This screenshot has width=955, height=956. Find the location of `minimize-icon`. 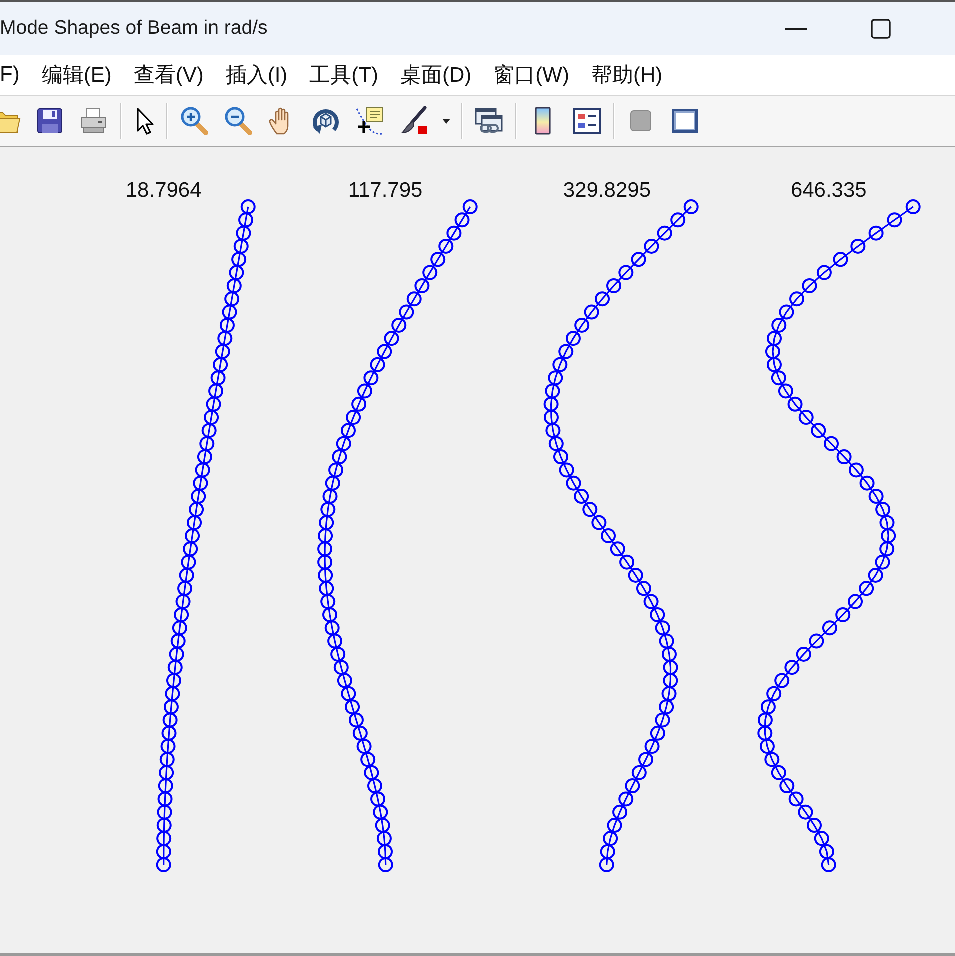

minimize-icon is located at coordinates (796, 29).